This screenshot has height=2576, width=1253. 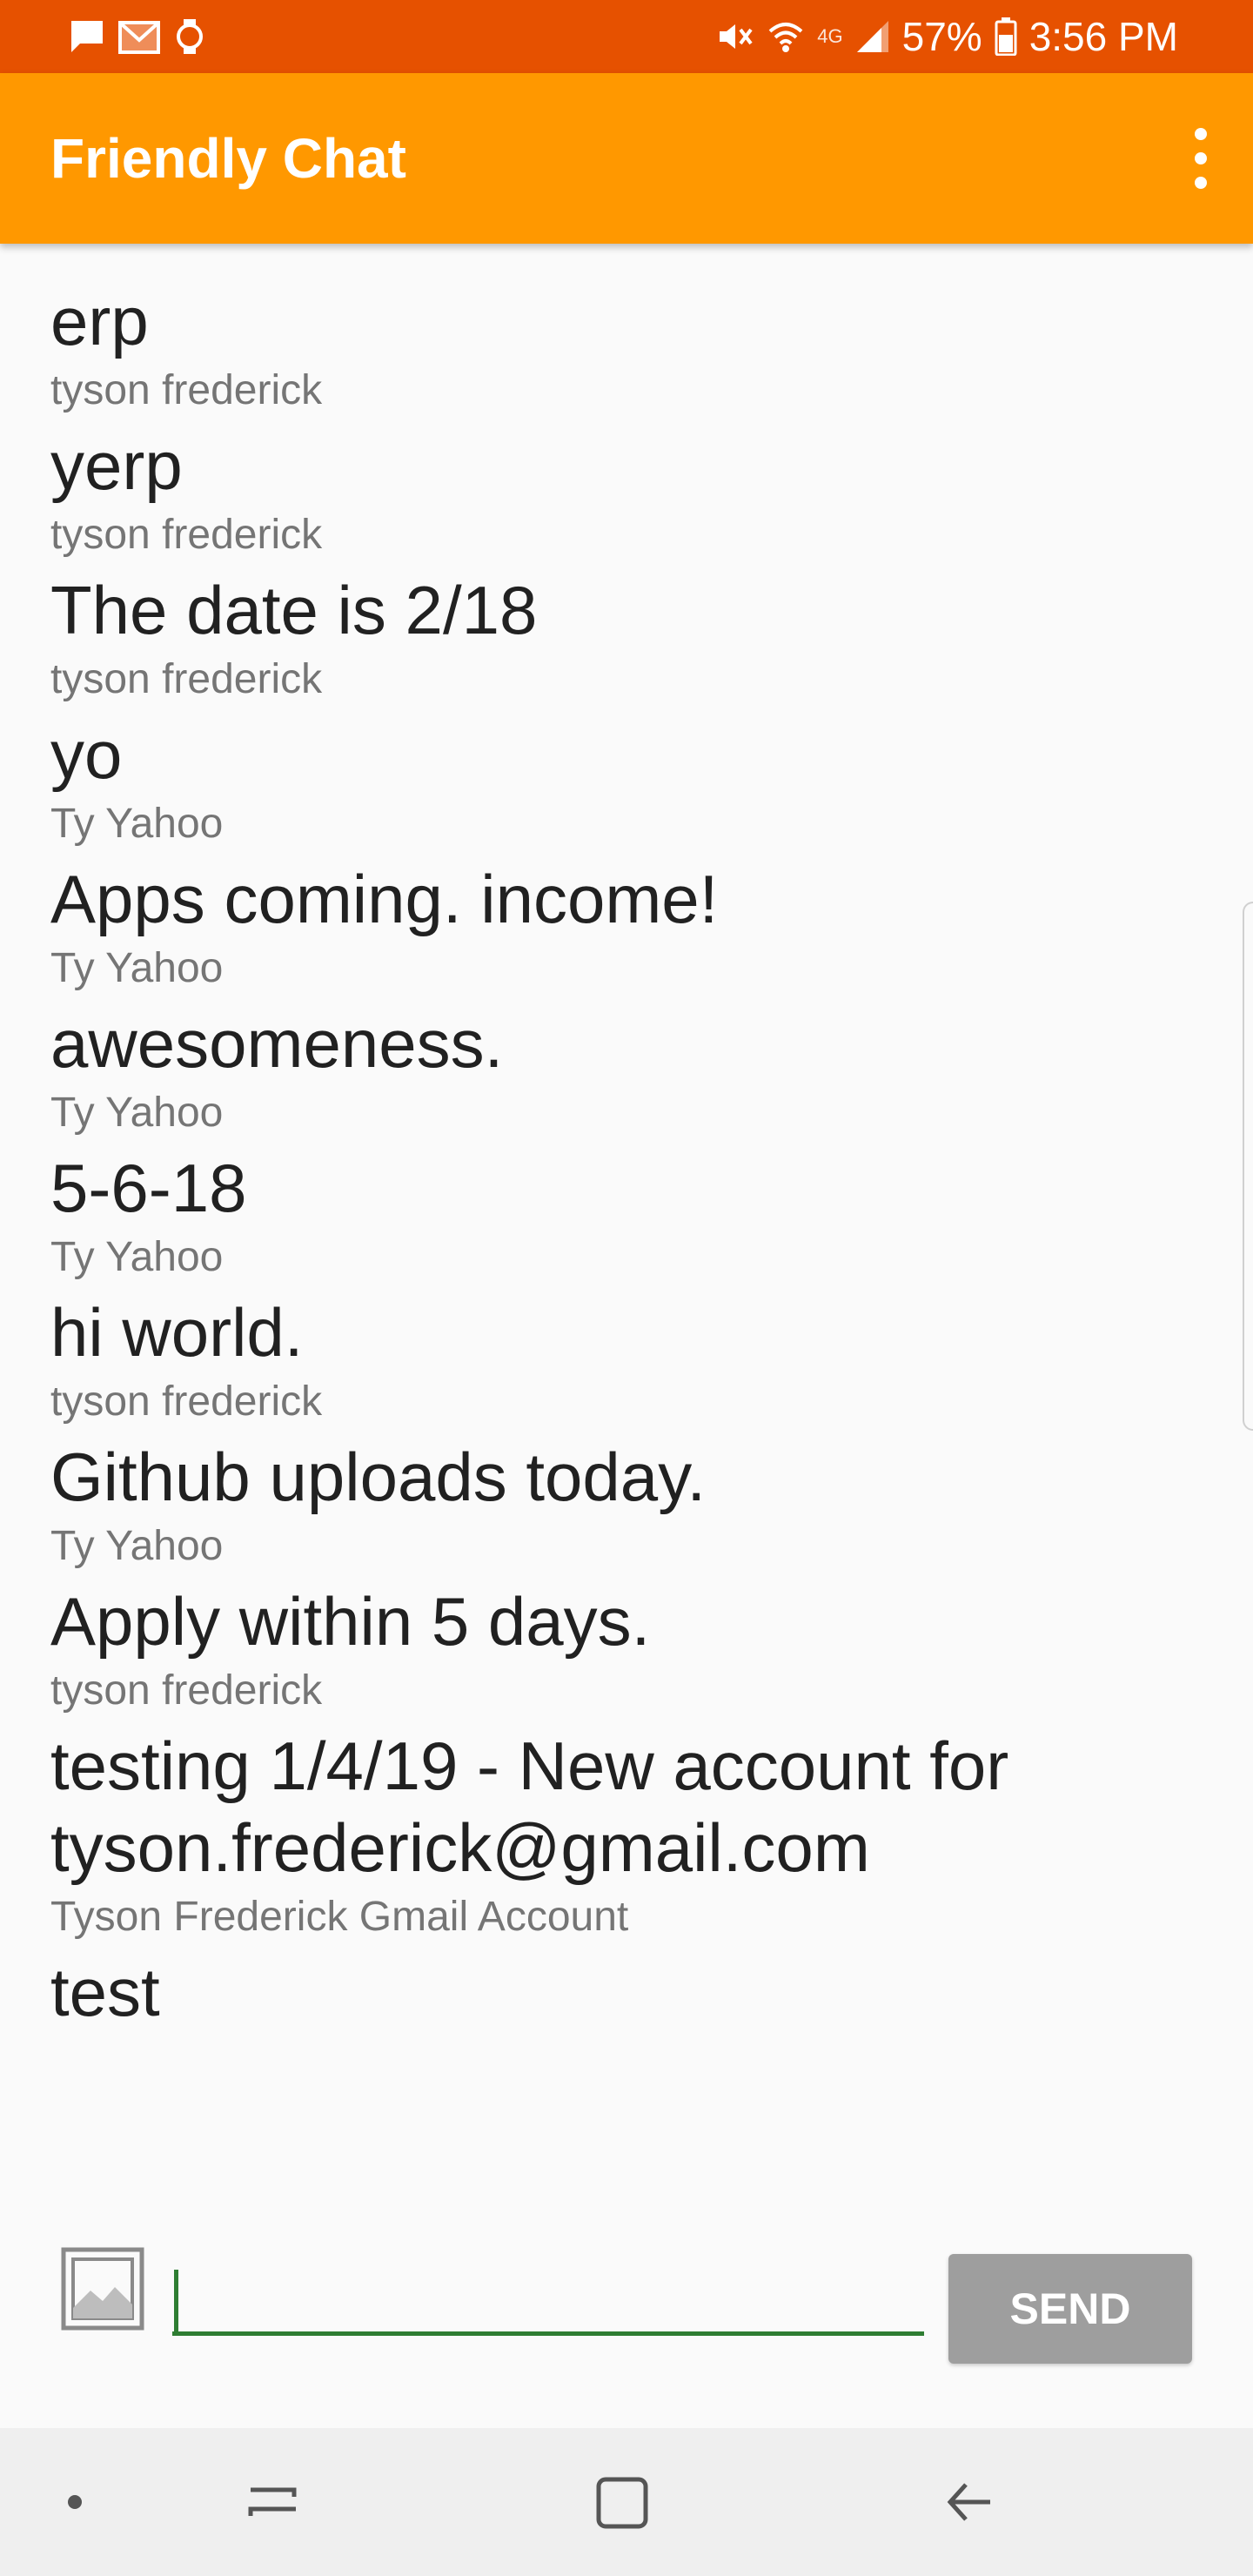 I want to click on gmail-icon, so click(x=139, y=37).